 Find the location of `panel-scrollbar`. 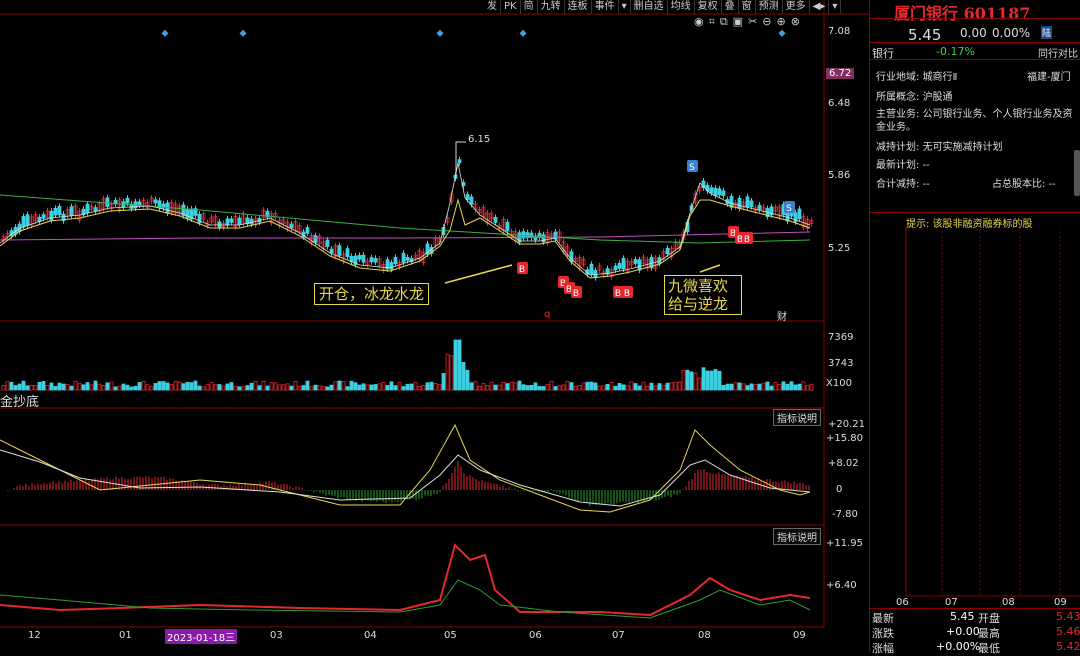

panel-scrollbar is located at coordinates (1077, 173).